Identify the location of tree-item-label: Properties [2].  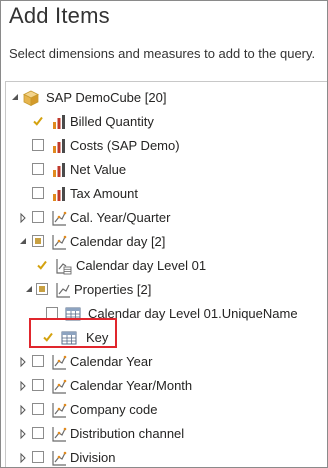
(113, 289).